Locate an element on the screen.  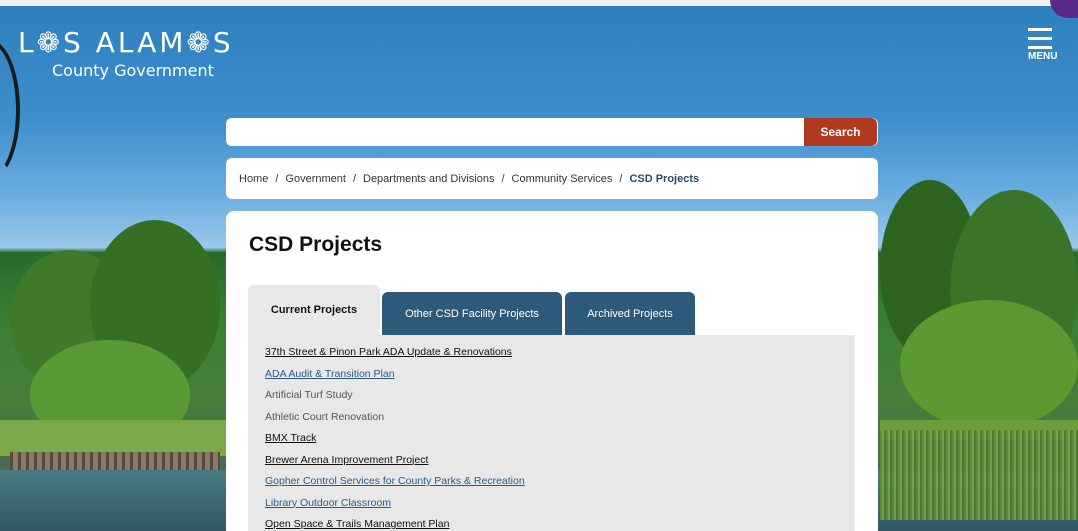
list-item: Brewer Arena Improvement Project is located at coordinates (560, 462).